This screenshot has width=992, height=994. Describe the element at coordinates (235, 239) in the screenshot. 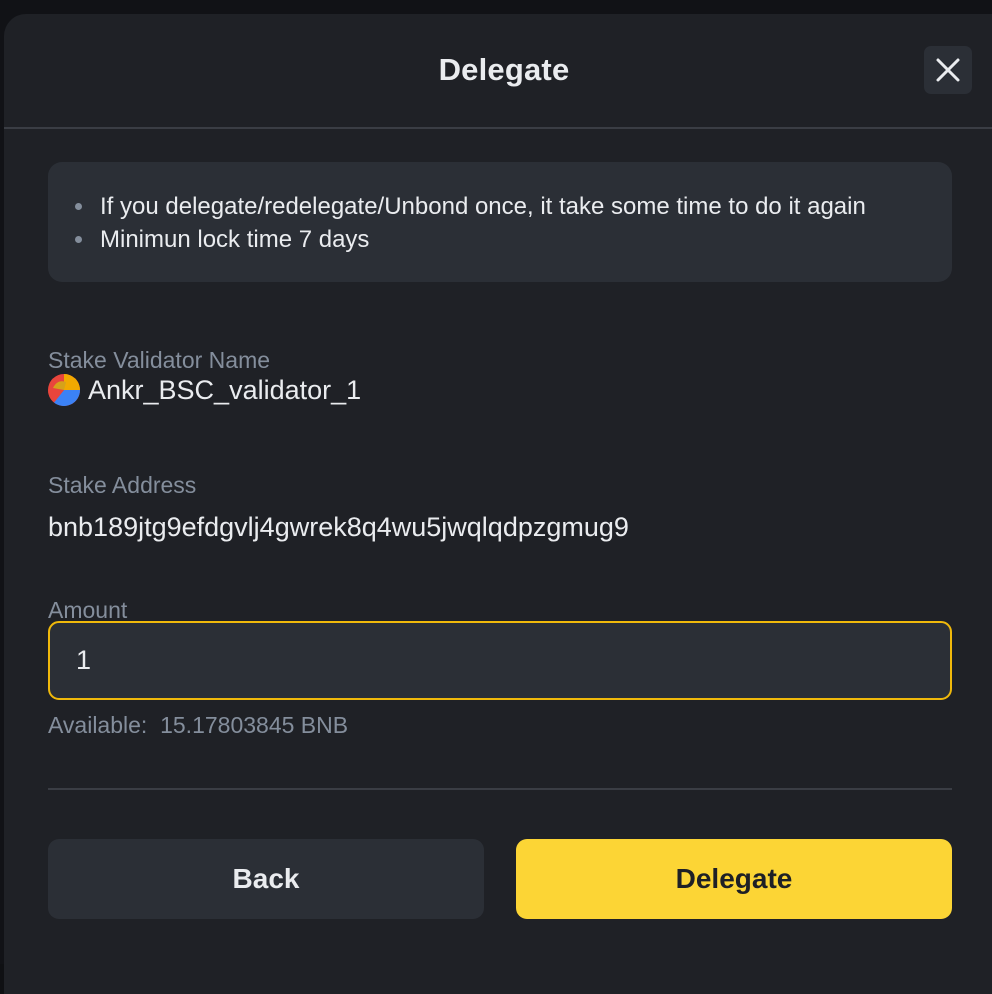

I see `notice-item-text: Minimun lock time 7 days` at that location.